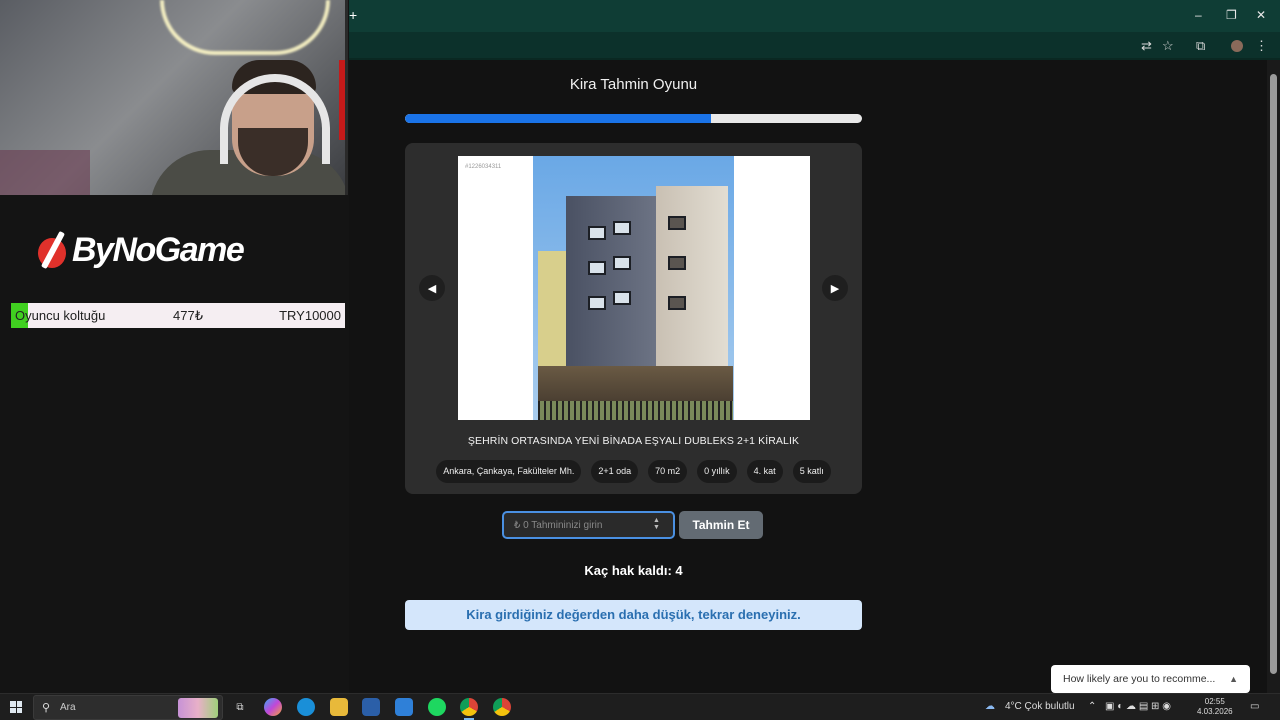 This screenshot has height=720, width=1280. I want to click on bookmark-star-icon: ☆, so click(1168, 46).